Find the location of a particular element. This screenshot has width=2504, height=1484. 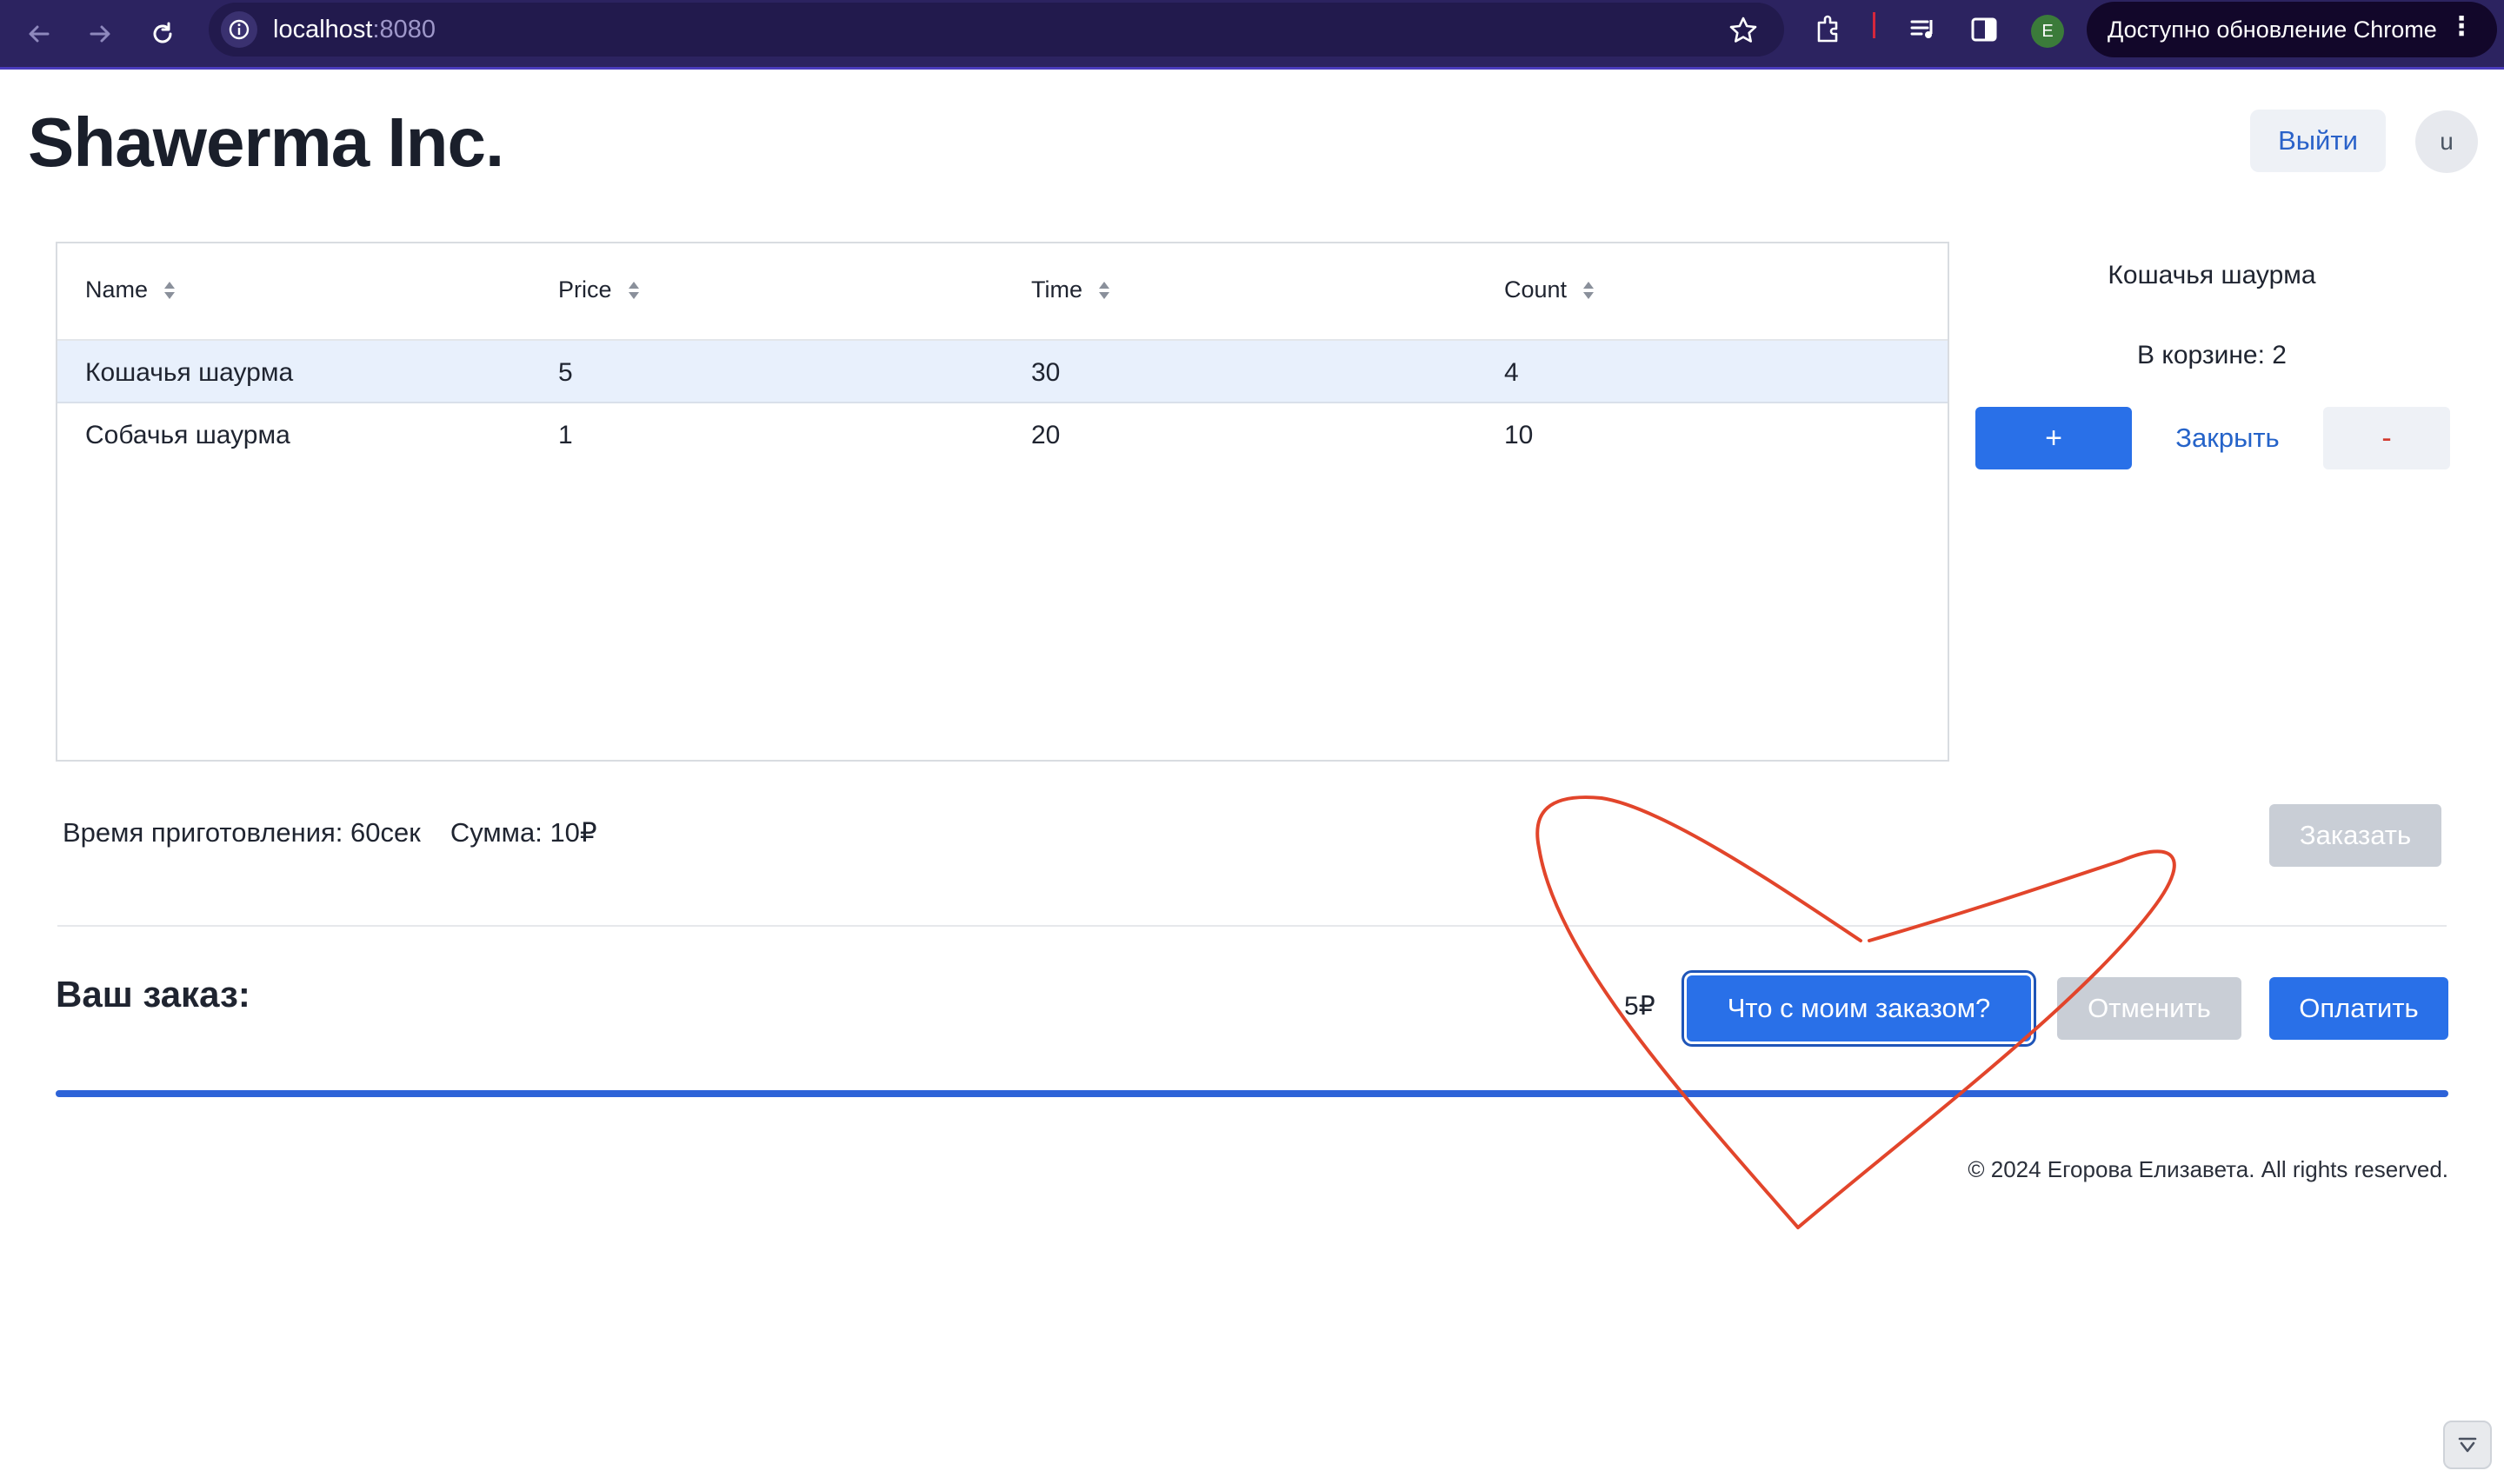

bookmark-star-icon is located at coordinates (1743, 33).